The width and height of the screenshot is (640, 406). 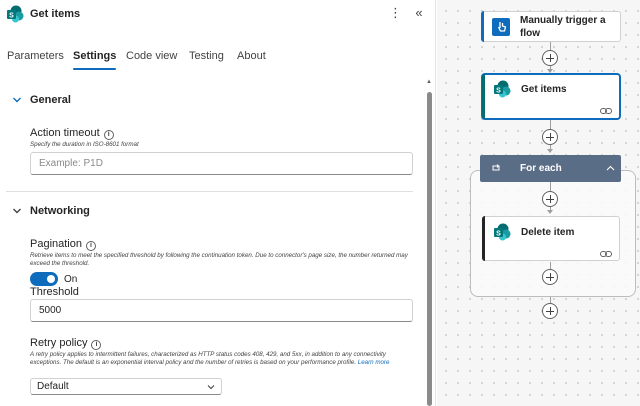 What do you see at coordinates (206, 100) in the screenshot?
I see `general-section-header: General` at bounding box center [206, 100].